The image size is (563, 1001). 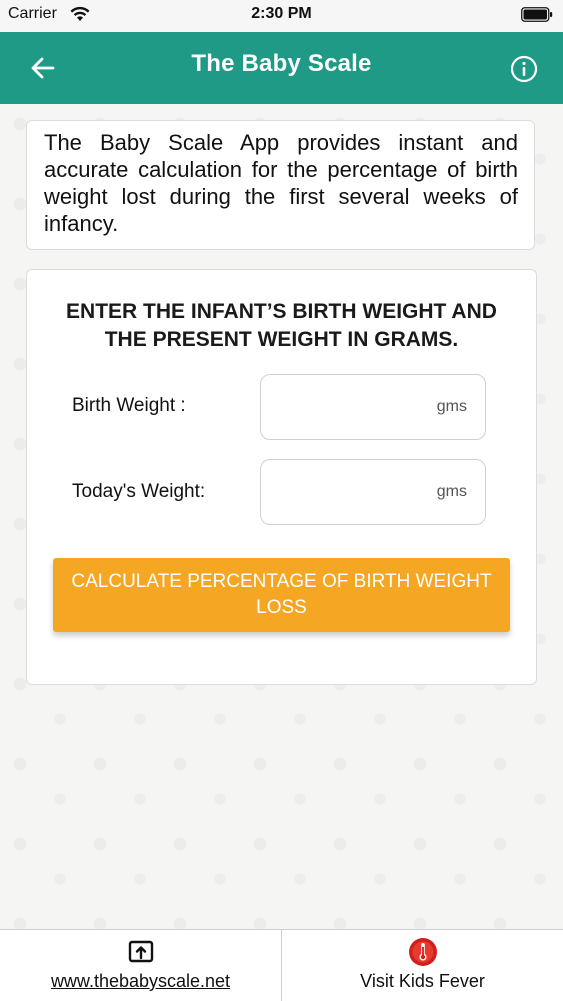 I want to click on kids-fever-link: Visit Kids Fever, so click(x=422, y=965).